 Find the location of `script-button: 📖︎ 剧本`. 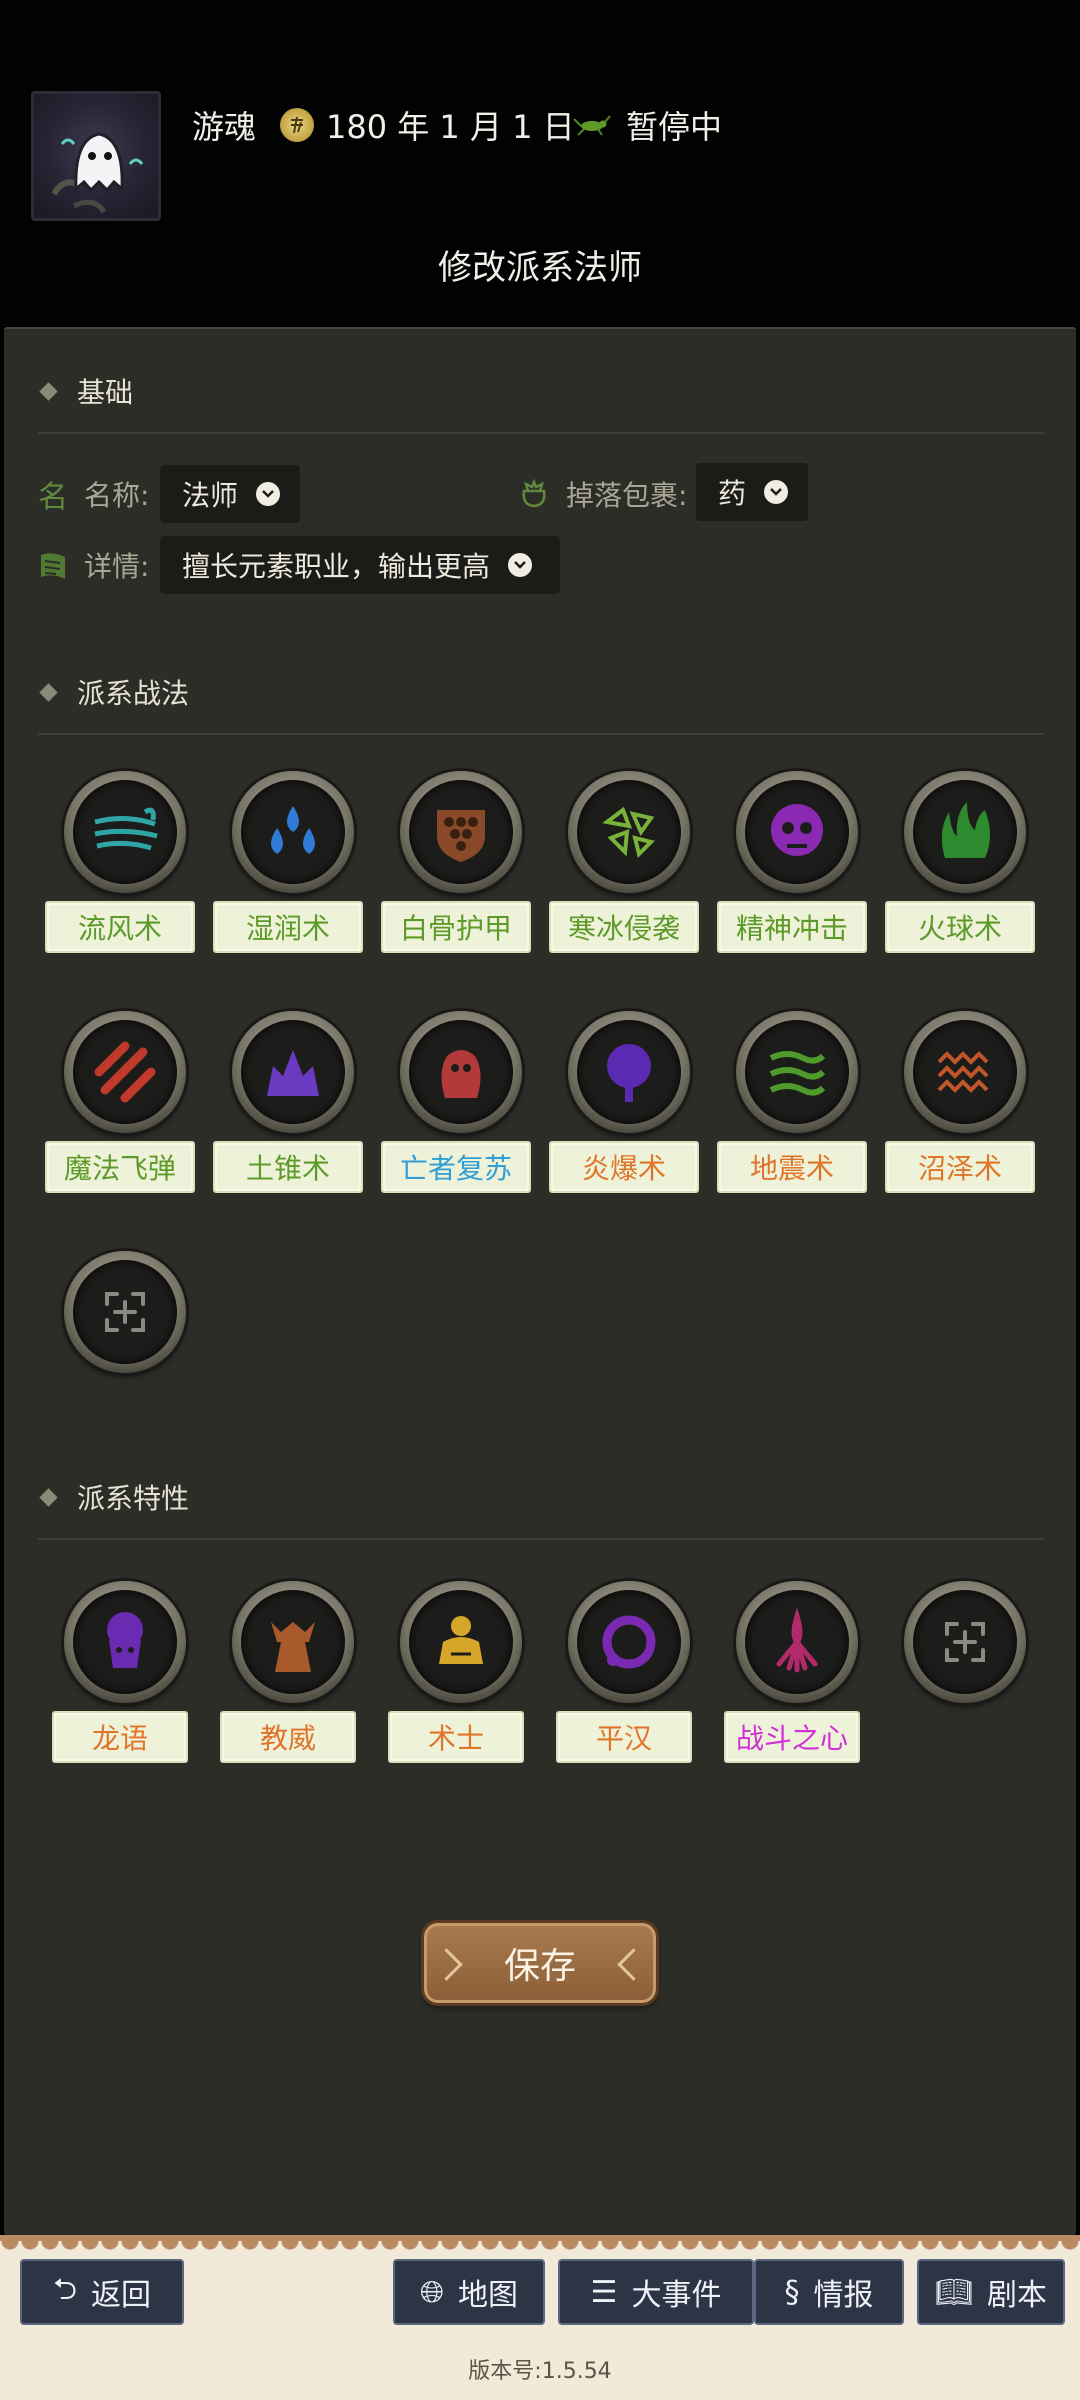

script-button: 📖︎ 剧本 is located at coordinates (991, 2292).